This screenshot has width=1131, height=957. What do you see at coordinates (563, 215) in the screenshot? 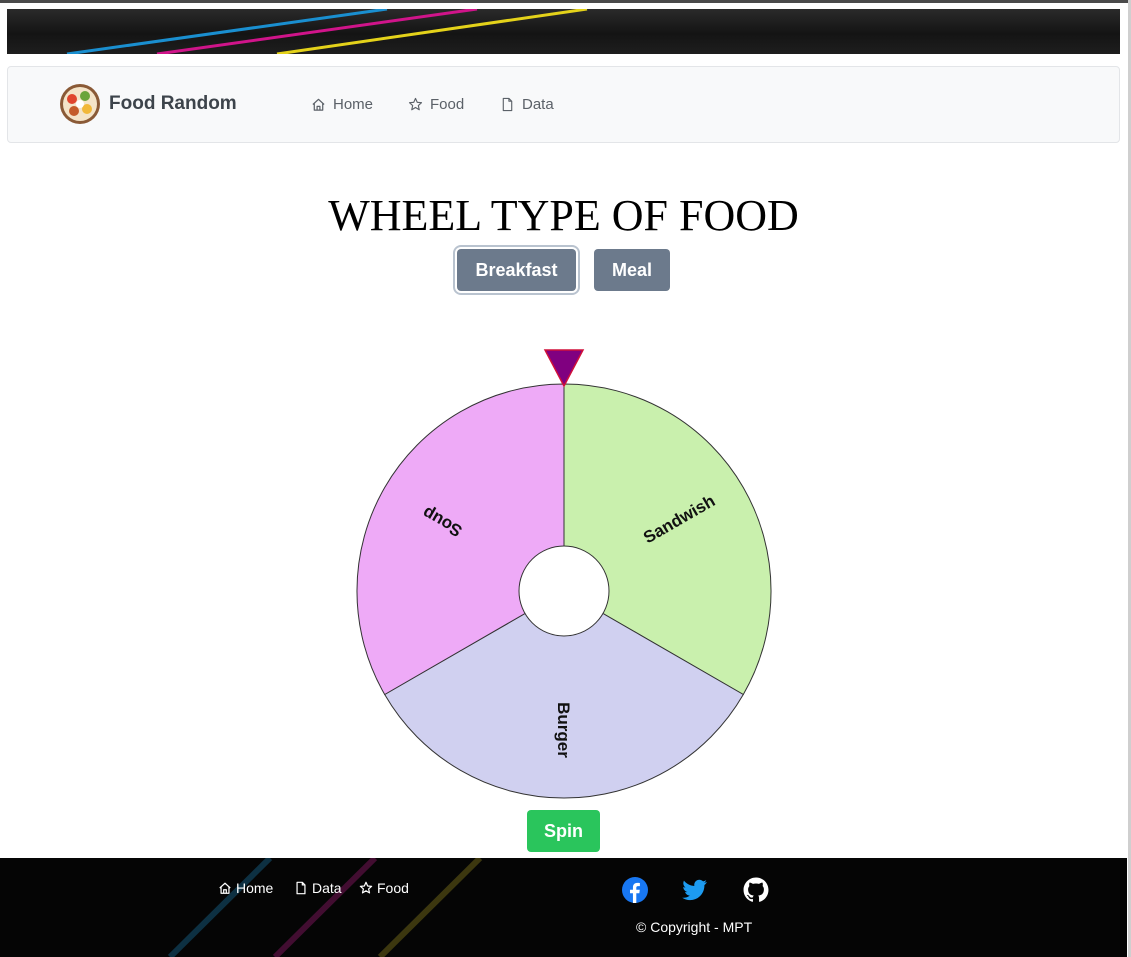
I see `page-title: WHEEL TYPE OF FOOD` at bounding box center [563, 215].